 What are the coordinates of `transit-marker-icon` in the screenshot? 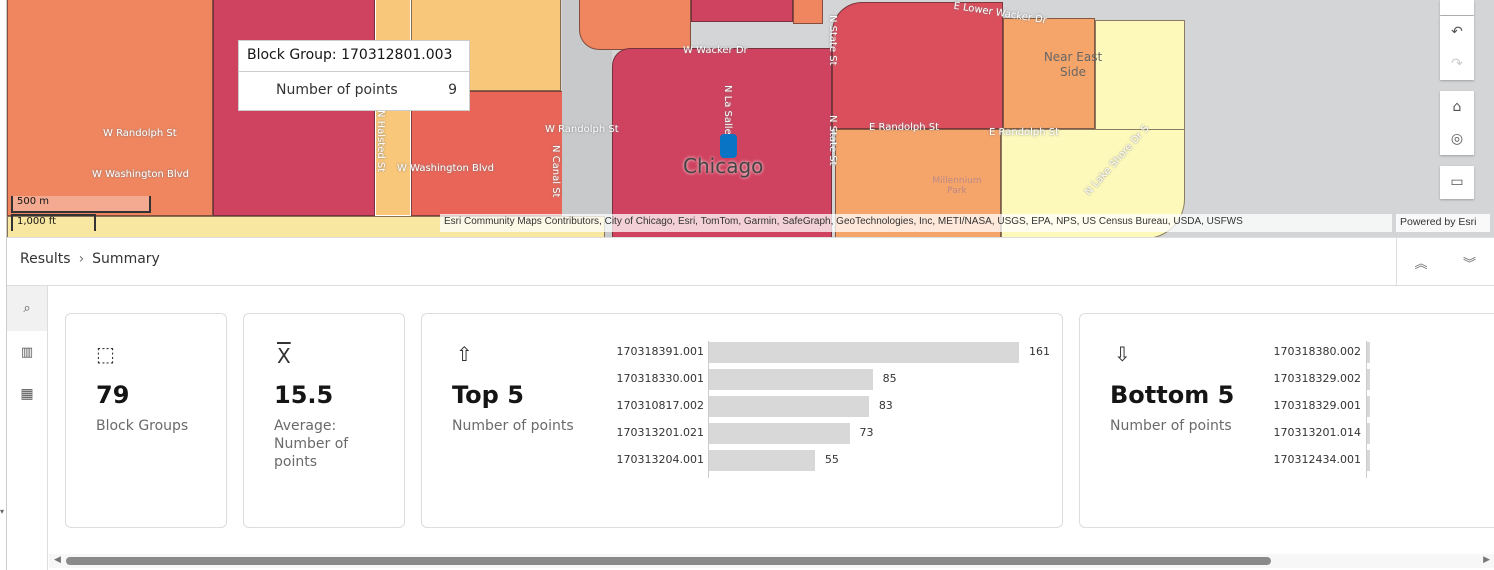 It's located at (728, 146).